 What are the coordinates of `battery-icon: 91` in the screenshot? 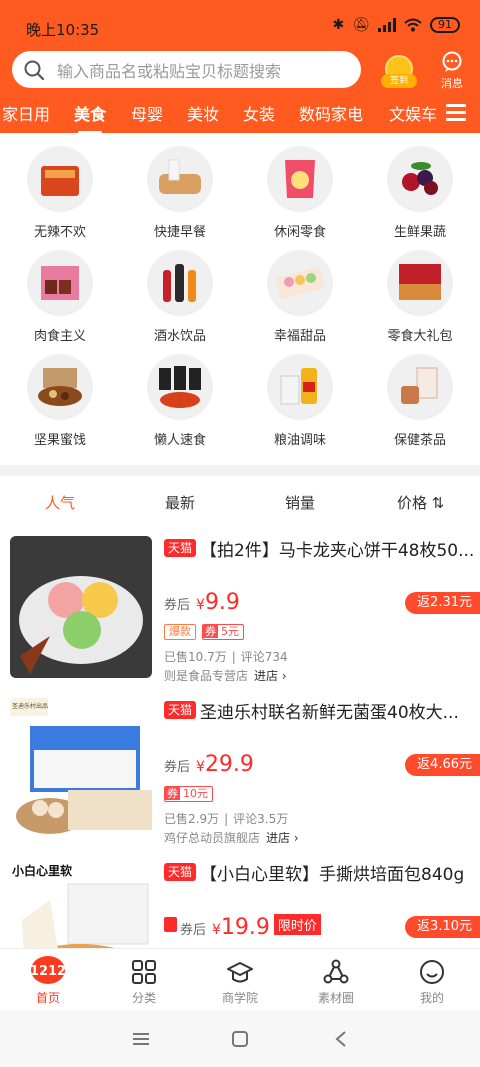 It's located at (445, 25).